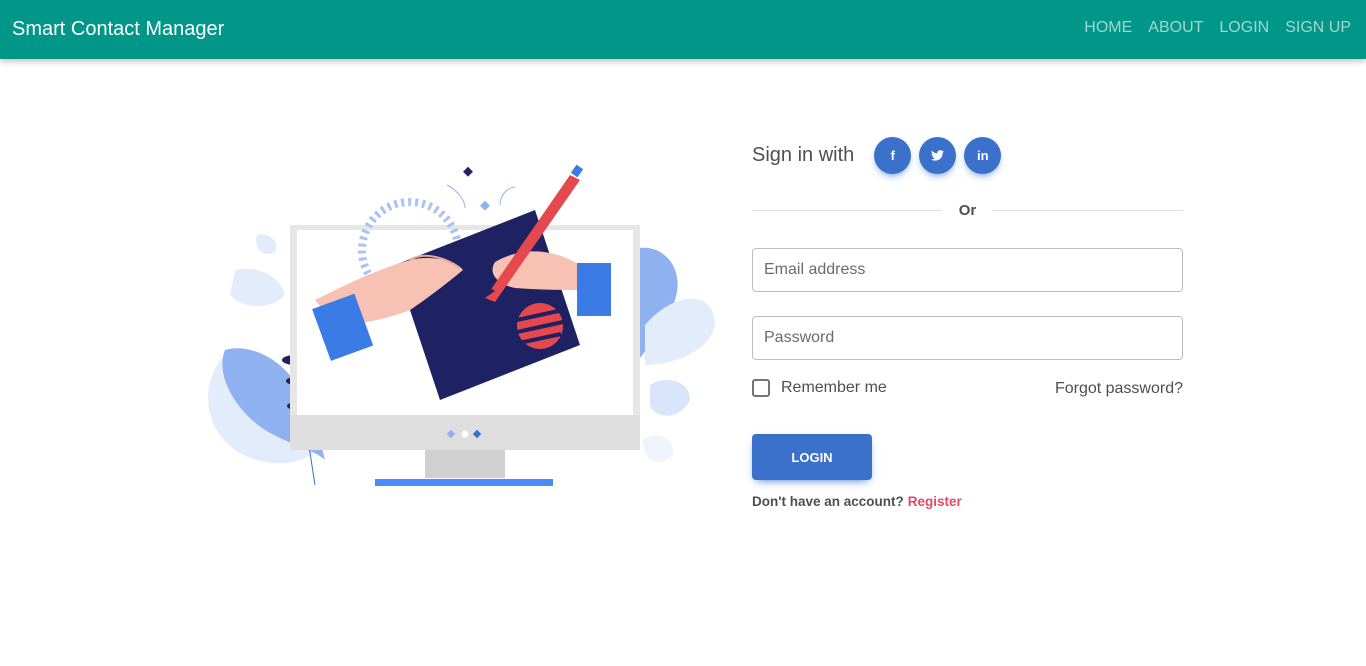  I want to click on remember-me-checkbox, so click(761, 388).